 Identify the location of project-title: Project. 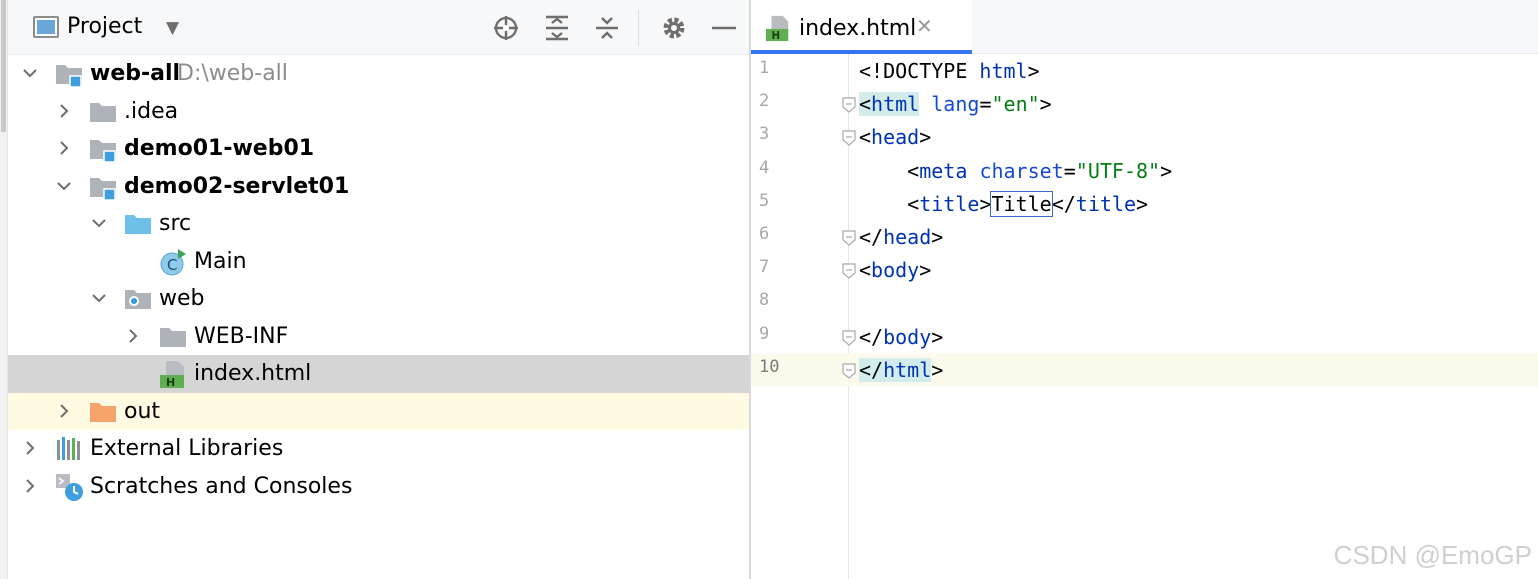
(104, 26).